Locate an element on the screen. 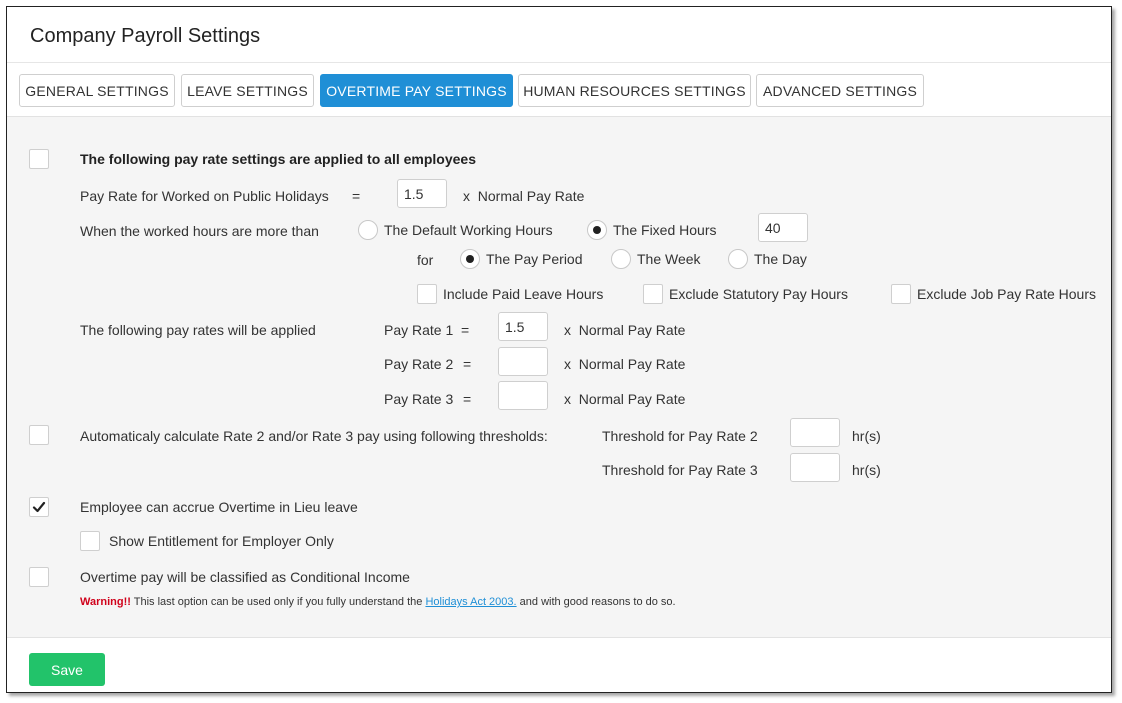  pay-rate-3-input is located at coordinates (523, 395).